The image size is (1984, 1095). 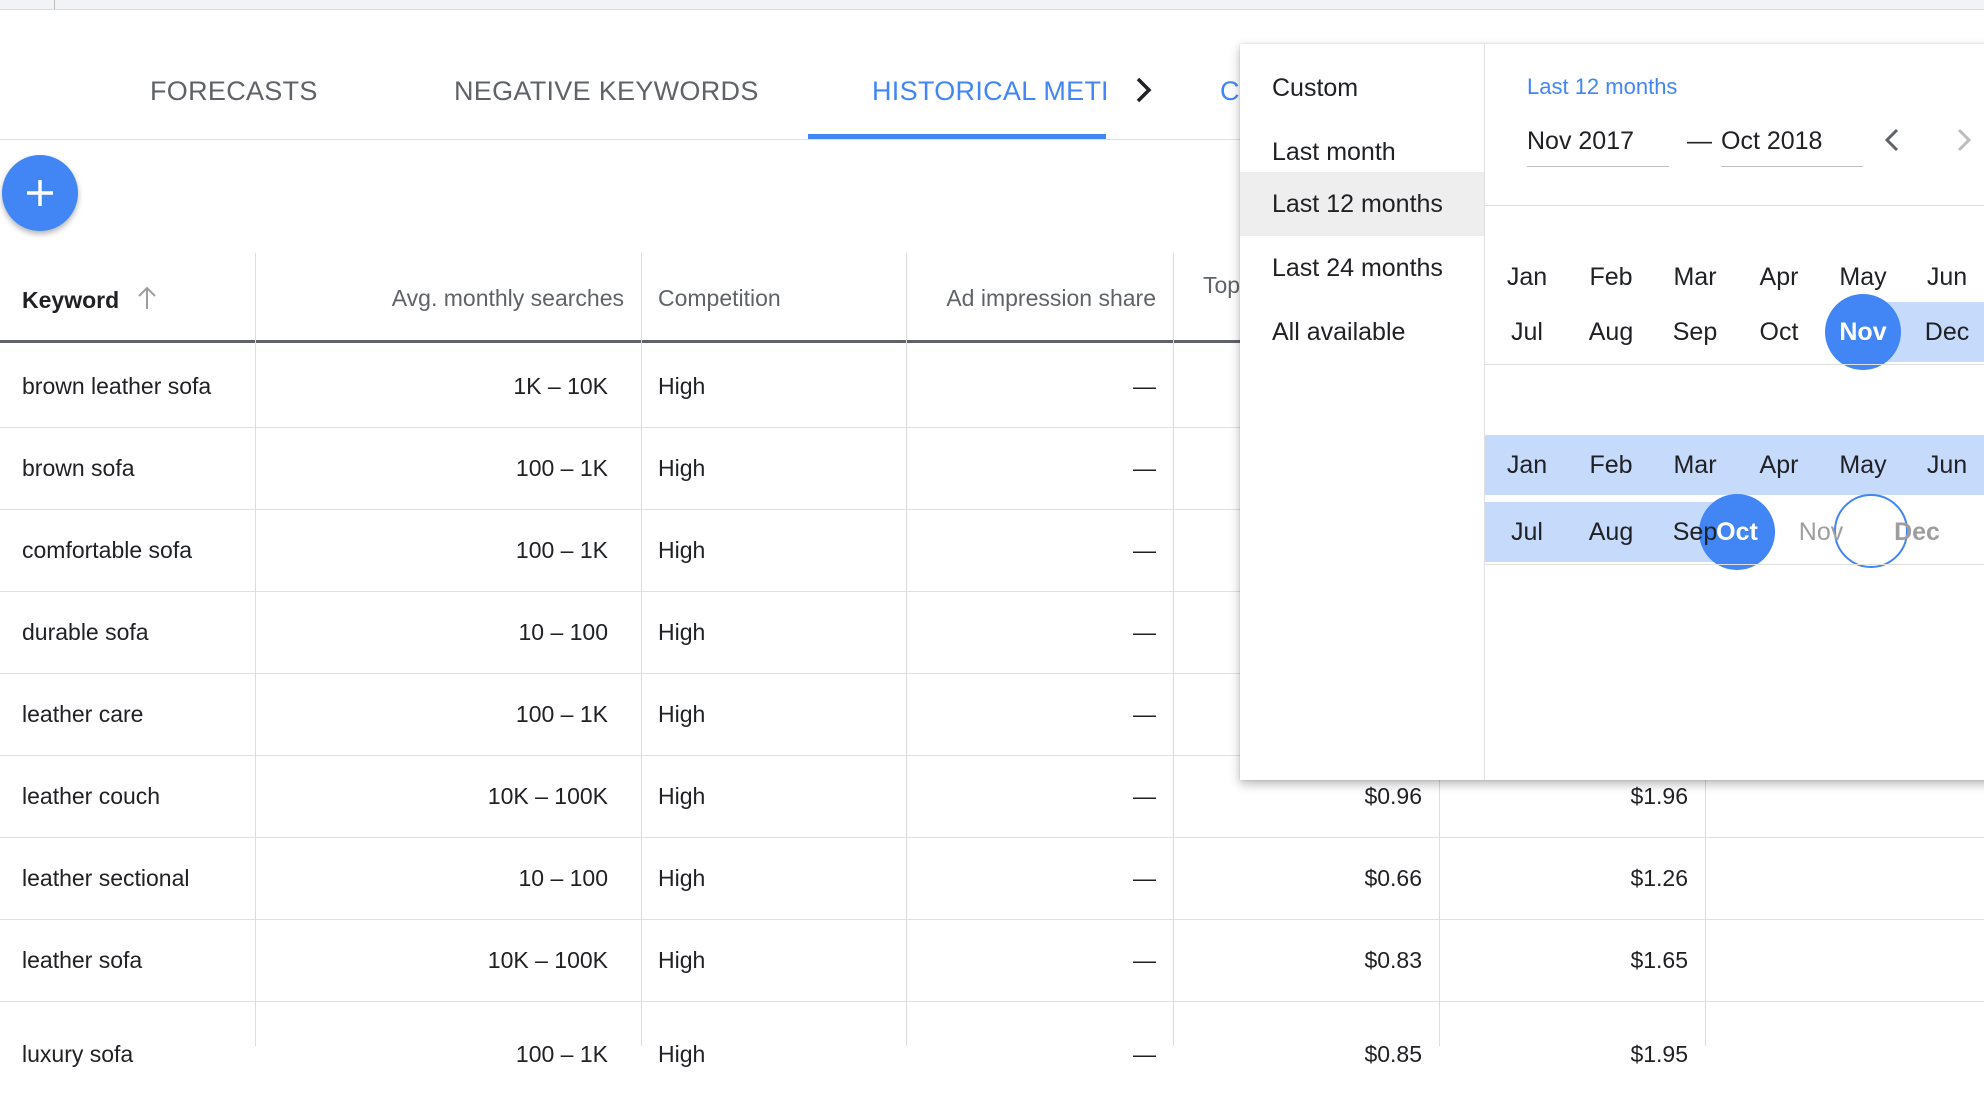 I want to click on month-sep-2017: Sep, so click(x=1695, y=332).